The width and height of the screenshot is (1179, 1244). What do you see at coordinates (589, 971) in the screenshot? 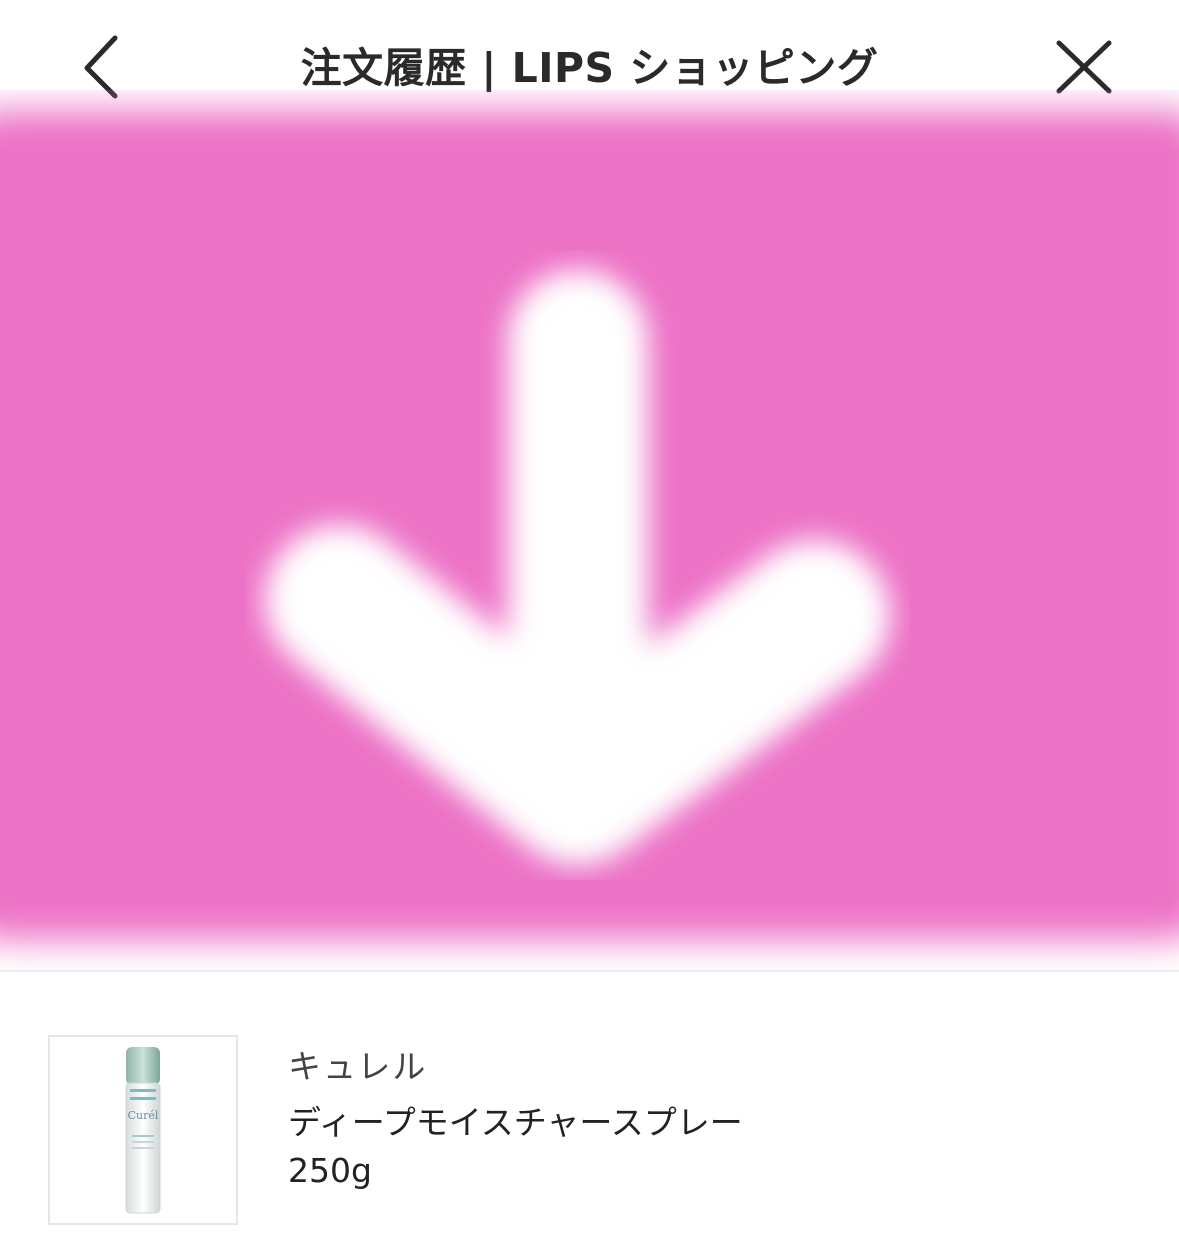
I see `divider` at bounding box center [589, 971].